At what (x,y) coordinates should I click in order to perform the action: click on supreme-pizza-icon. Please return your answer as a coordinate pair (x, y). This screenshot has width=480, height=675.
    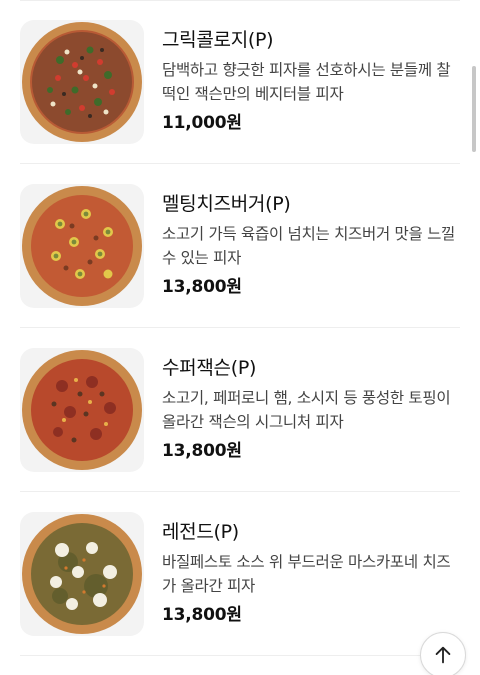
    Looking at the image, I should click on (82, 410).